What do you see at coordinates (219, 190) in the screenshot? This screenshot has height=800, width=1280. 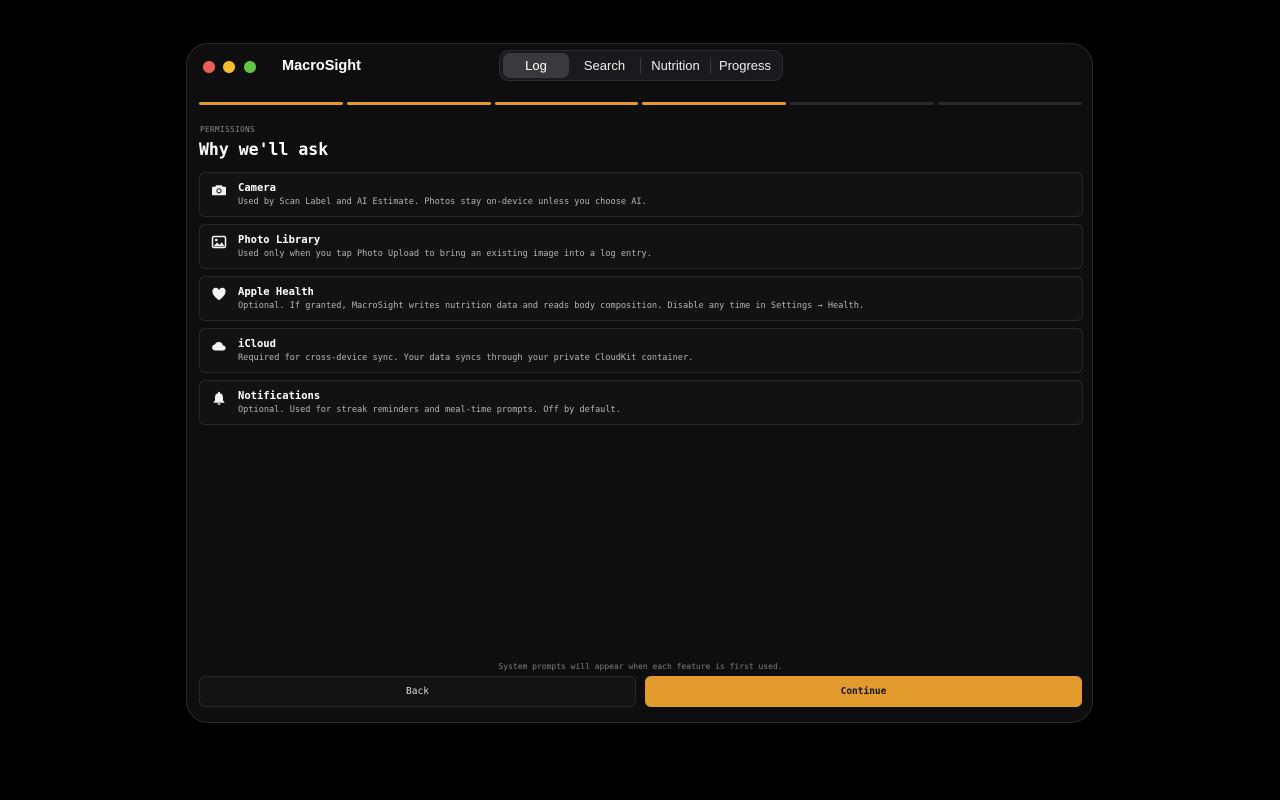 I see `camera-icon` at bounding box center [219, 190].